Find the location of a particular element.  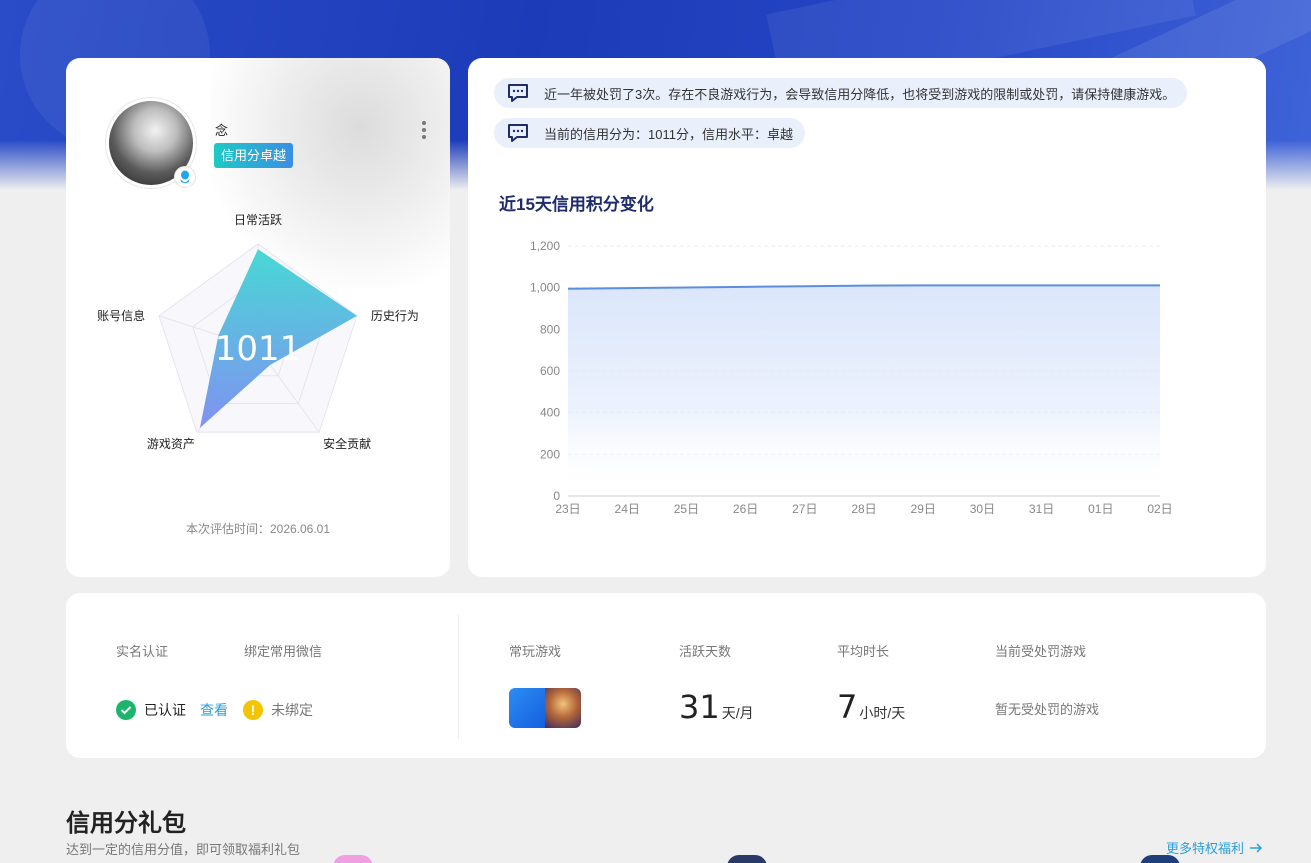

qq-icon is located at coordinates (185, 177).